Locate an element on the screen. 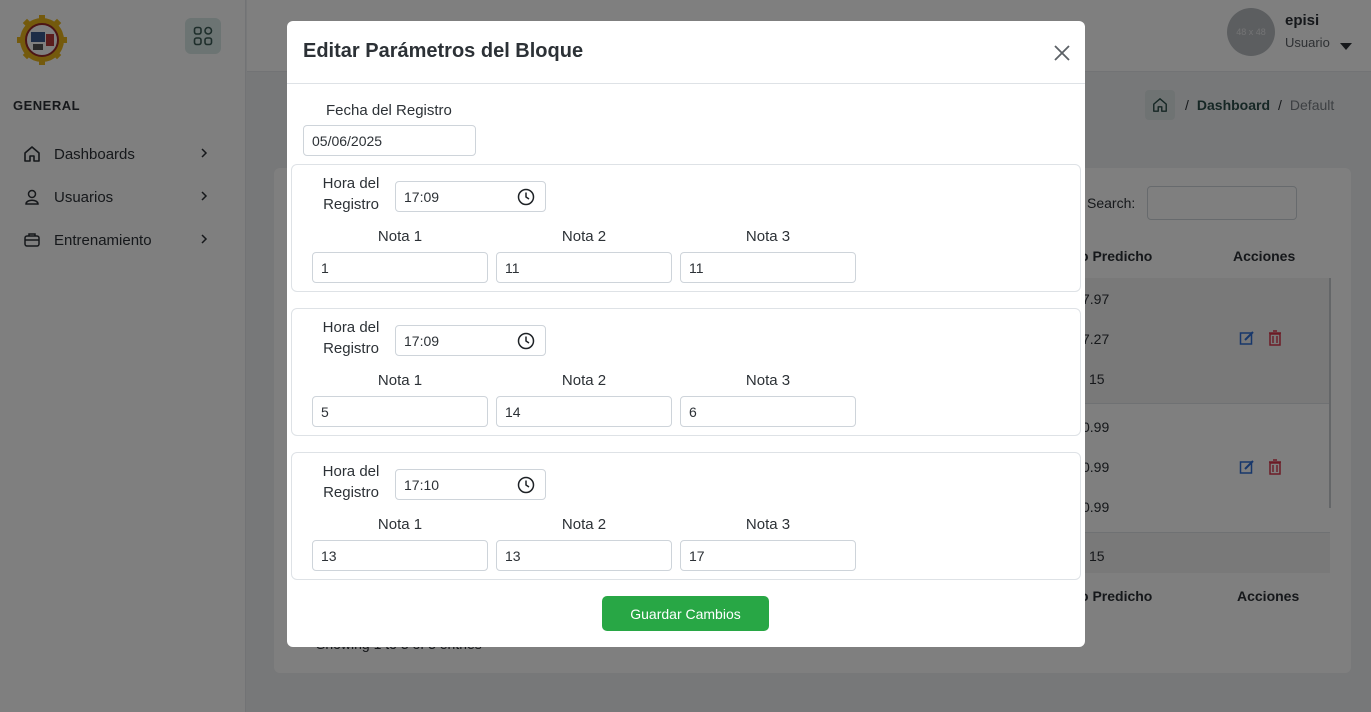  fecha-label: Fecha del Registro is located at coordinates (389, 110).